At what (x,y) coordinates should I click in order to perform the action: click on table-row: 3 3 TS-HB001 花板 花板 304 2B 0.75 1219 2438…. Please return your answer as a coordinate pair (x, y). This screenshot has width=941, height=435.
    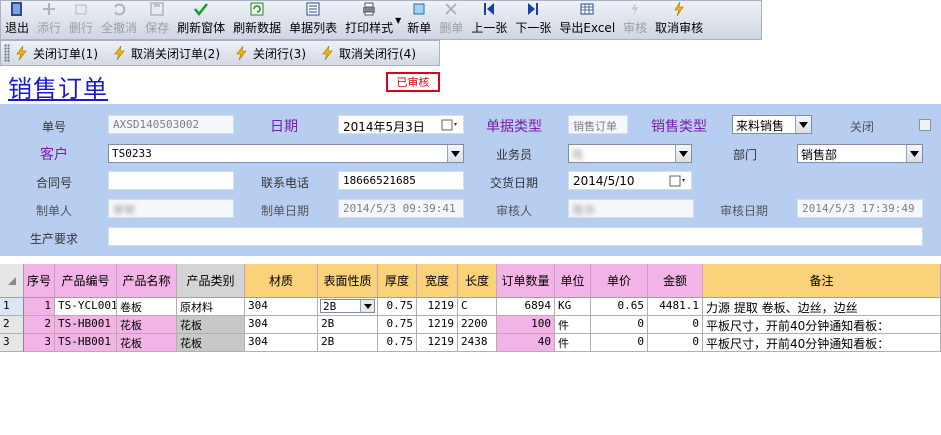
    Looking at the image, I should click on (470, 343).